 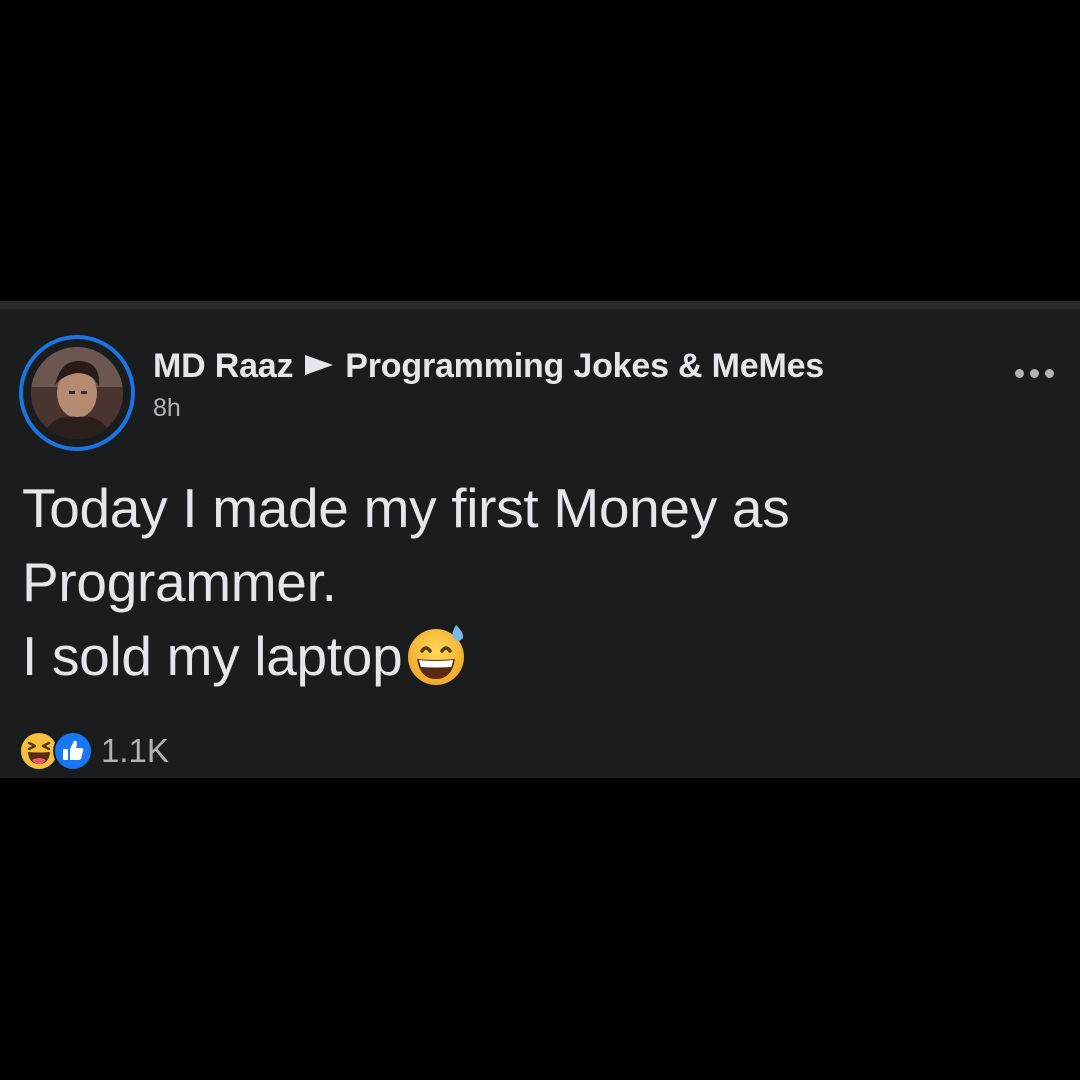 I want to click on shared-to-arrow-icon, so click(x=319, y=364).